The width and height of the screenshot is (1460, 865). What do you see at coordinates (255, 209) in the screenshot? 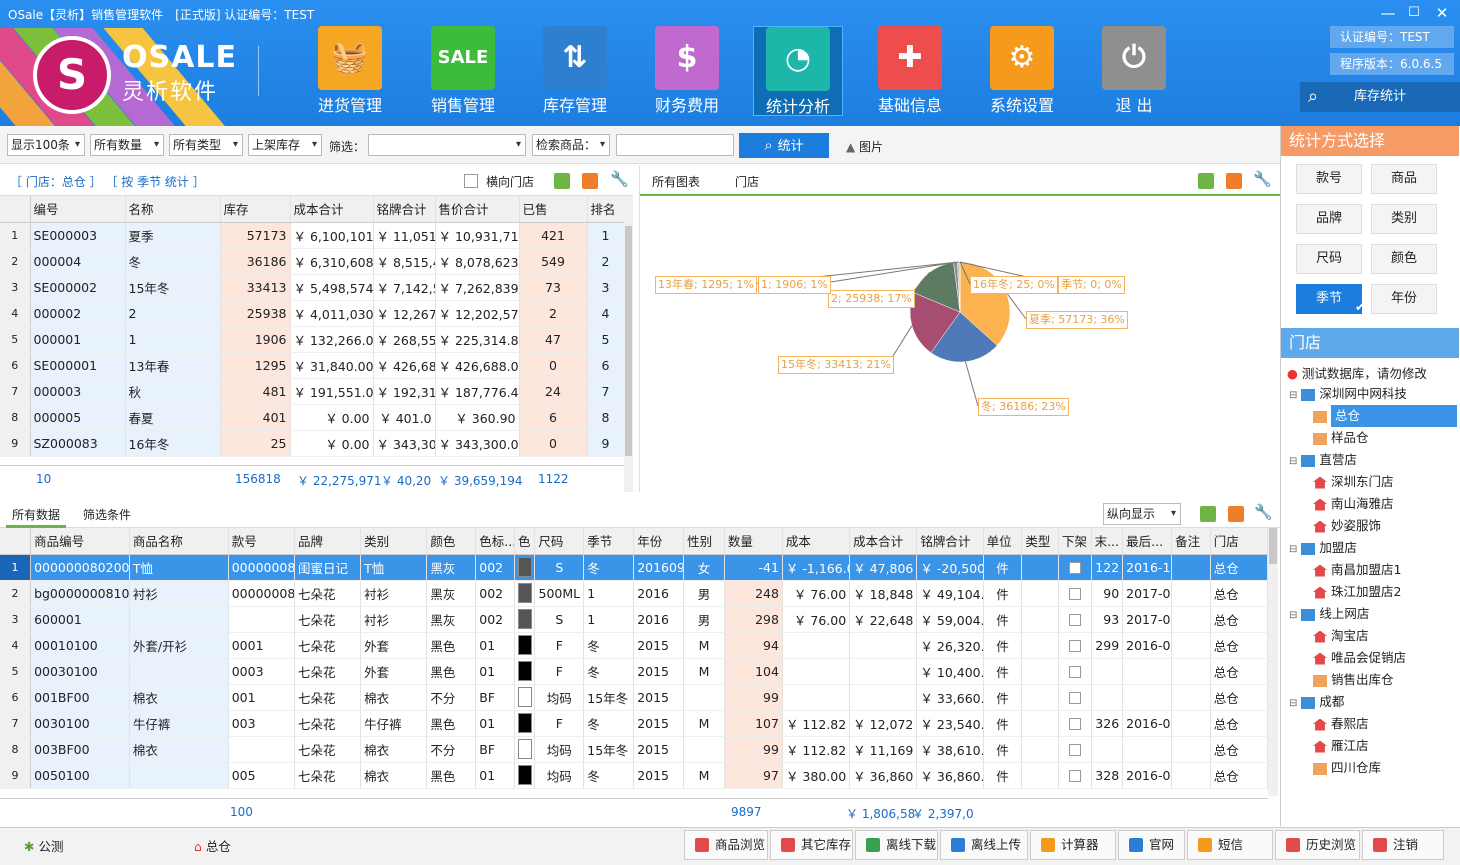
I see `upper-col-header: 库存` at bounding box center [255, 209].